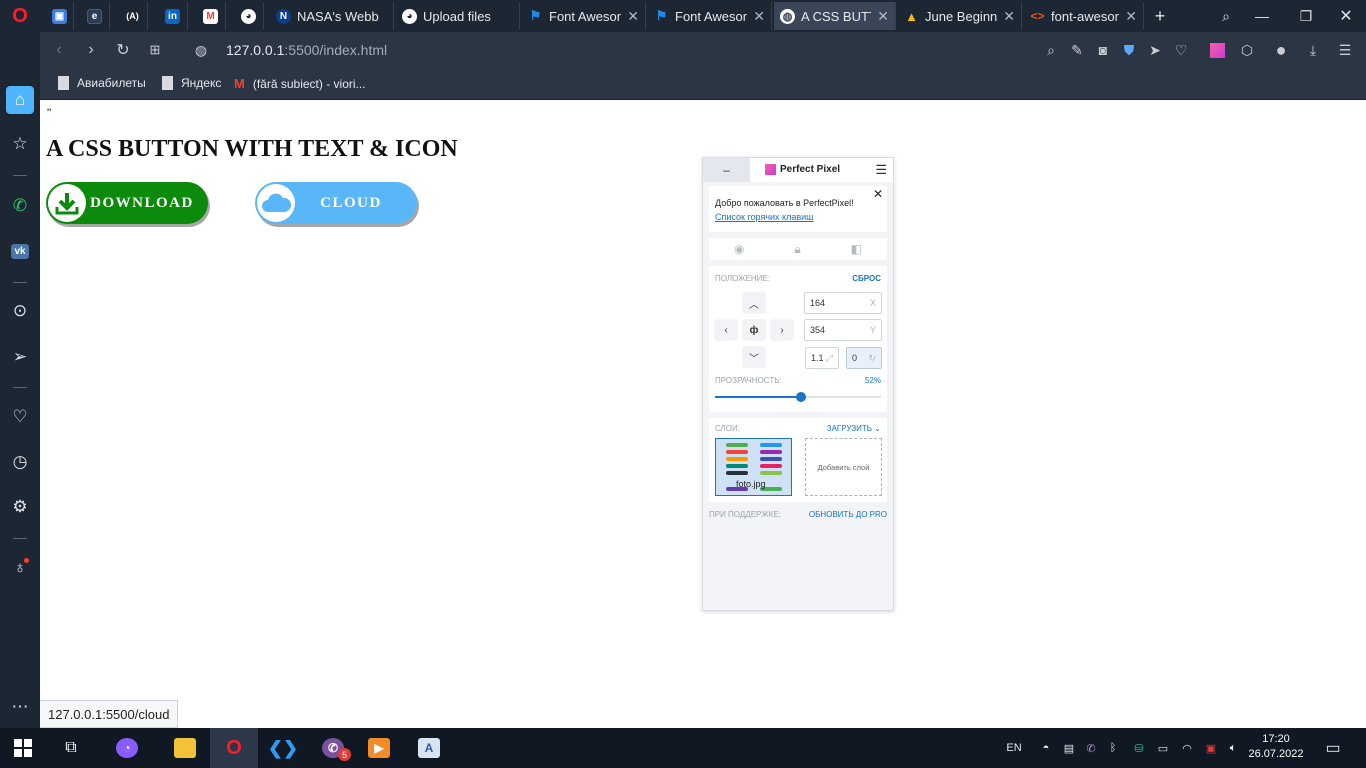 The image size is (1366, 768). I want to click on tab-june-beginners: ▲ June Beginne ✕, so click(960, 16).